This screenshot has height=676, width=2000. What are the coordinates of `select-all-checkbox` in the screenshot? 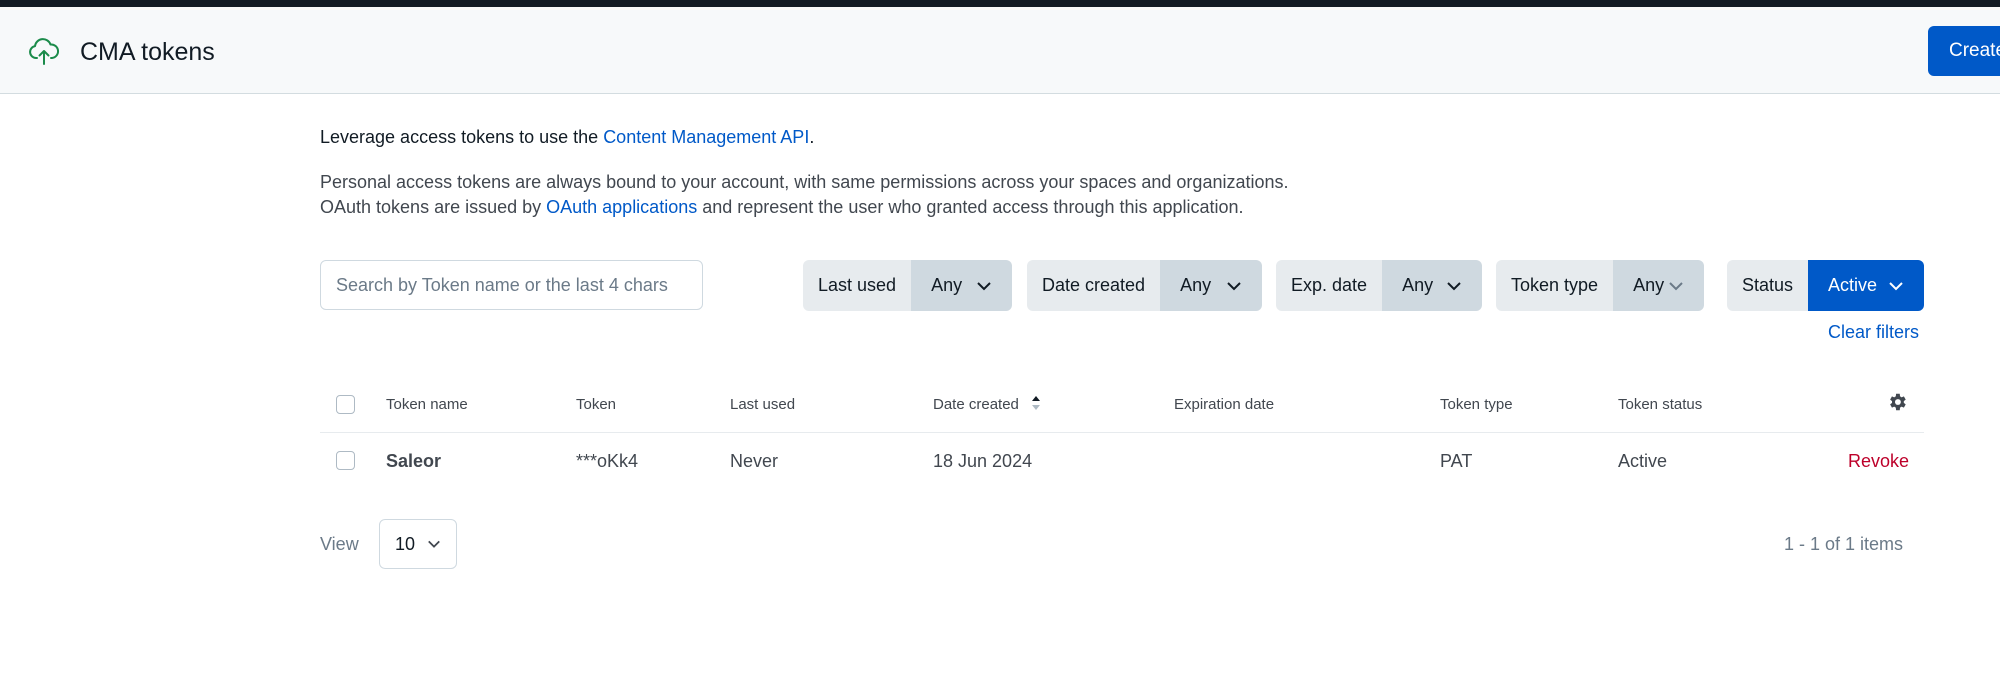 It's located at (345, 404).